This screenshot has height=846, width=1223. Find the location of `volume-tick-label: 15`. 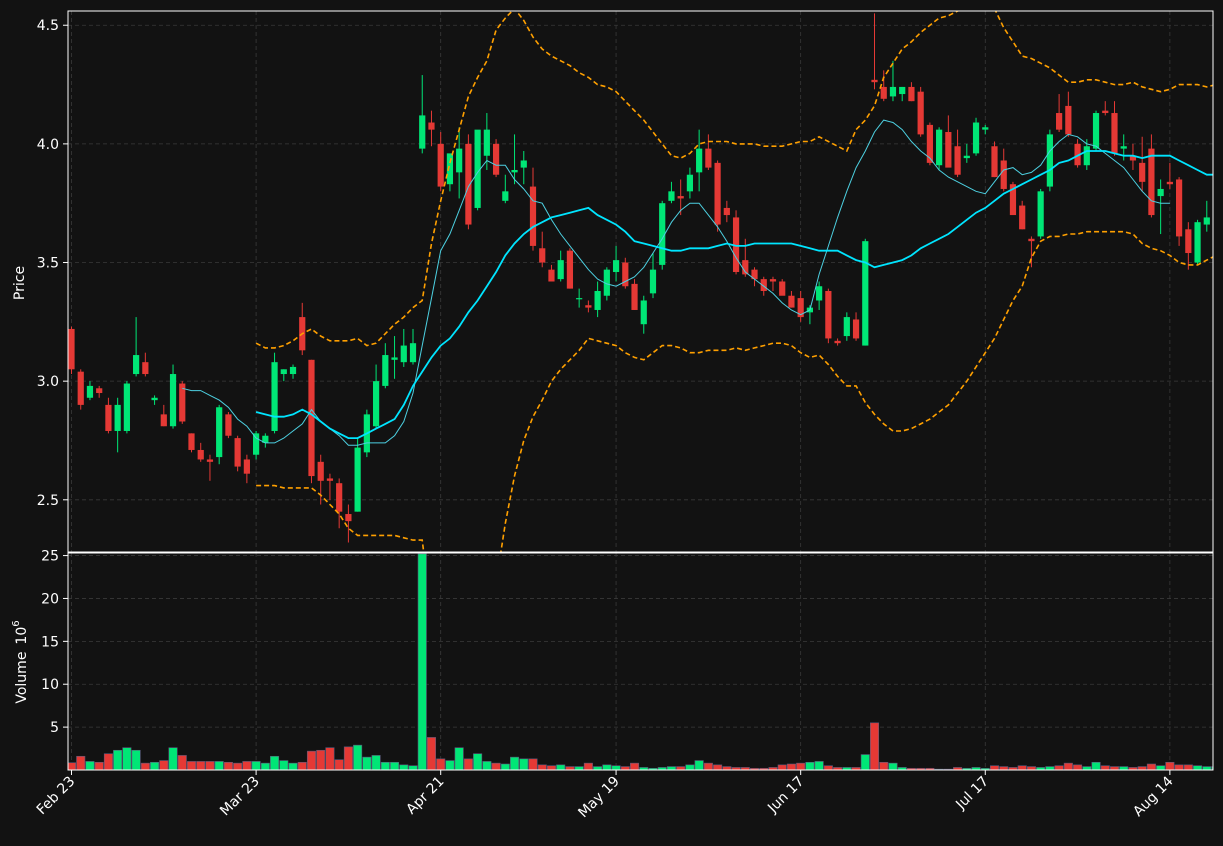

volume-tick-label: 15 is located at coordinates (50, 642).